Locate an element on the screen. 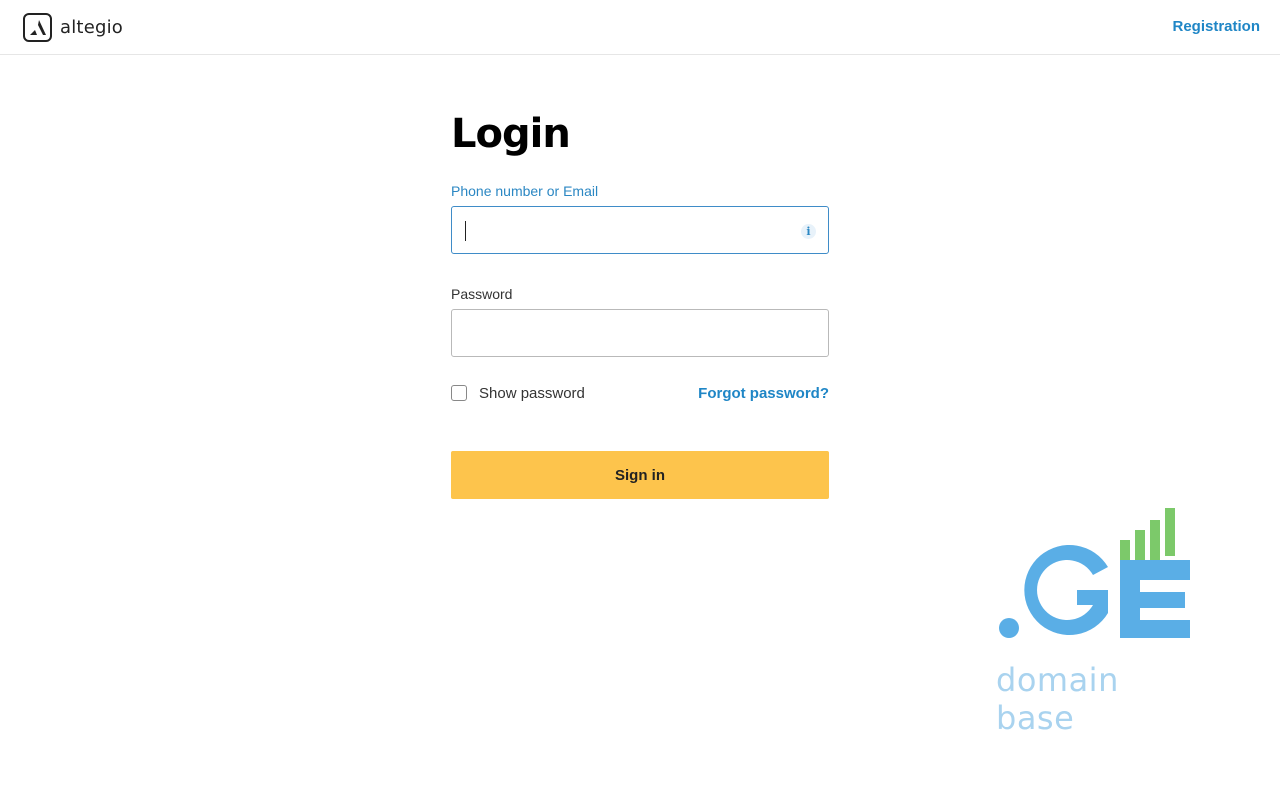 The image size is (1280, 800). brand-logo: altegio is located at coordinates (73, 27).